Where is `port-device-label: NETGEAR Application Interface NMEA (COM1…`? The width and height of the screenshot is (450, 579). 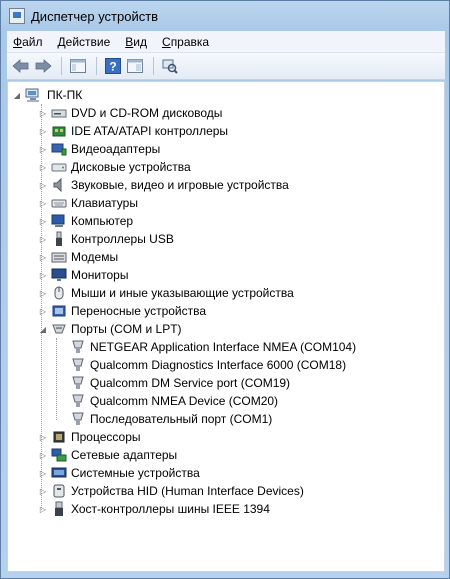 port-device-label: NETGEAR Application Interface NMEA (COM1… is located at coordinates (223, 347).